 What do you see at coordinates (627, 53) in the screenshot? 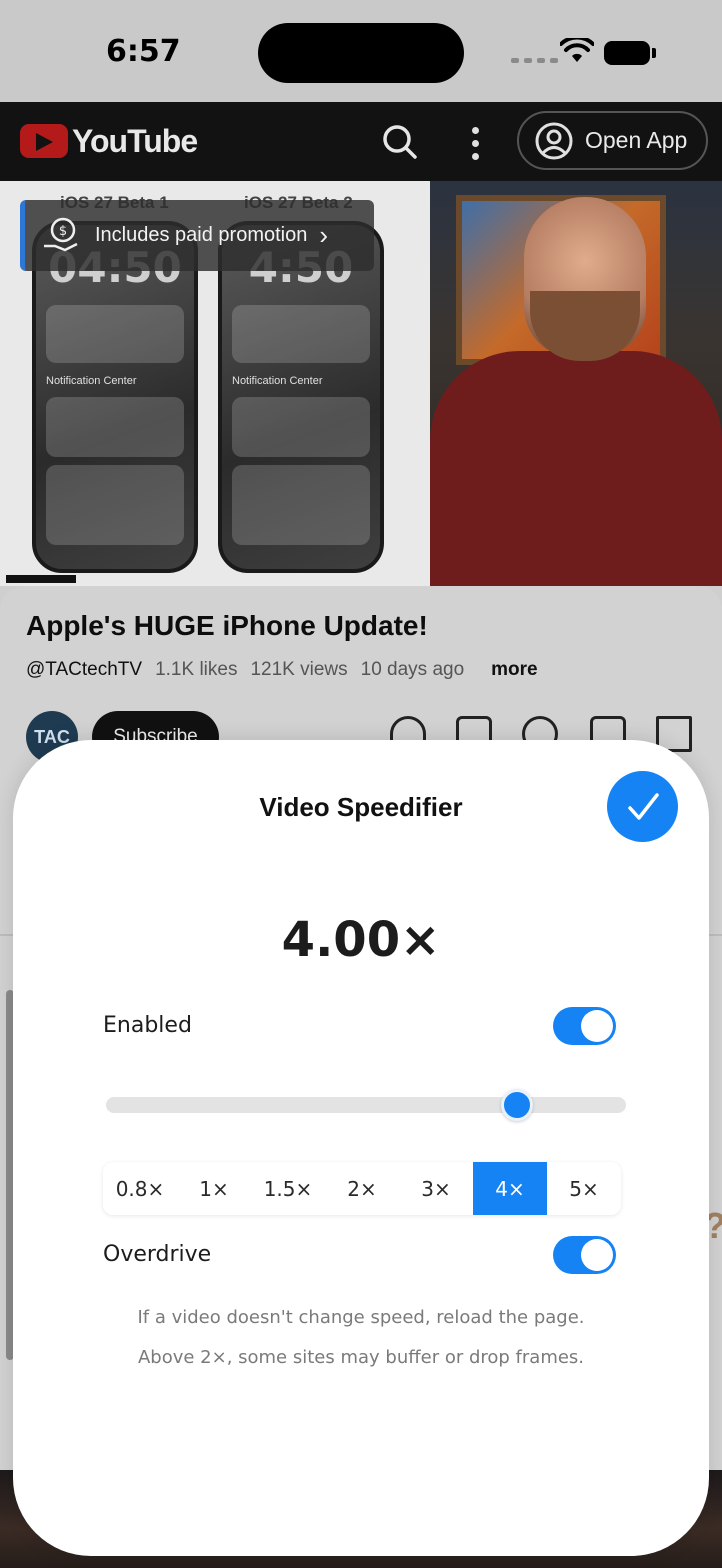
I see `battery-icon` at bounding box center [627, 53].